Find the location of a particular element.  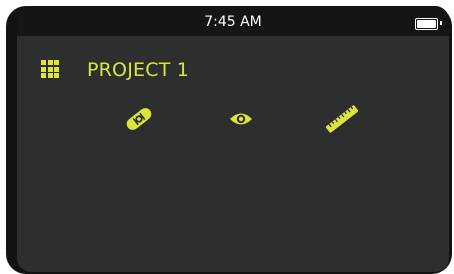

project-header: PROJECT 1 is located at coordinates (233, 70).